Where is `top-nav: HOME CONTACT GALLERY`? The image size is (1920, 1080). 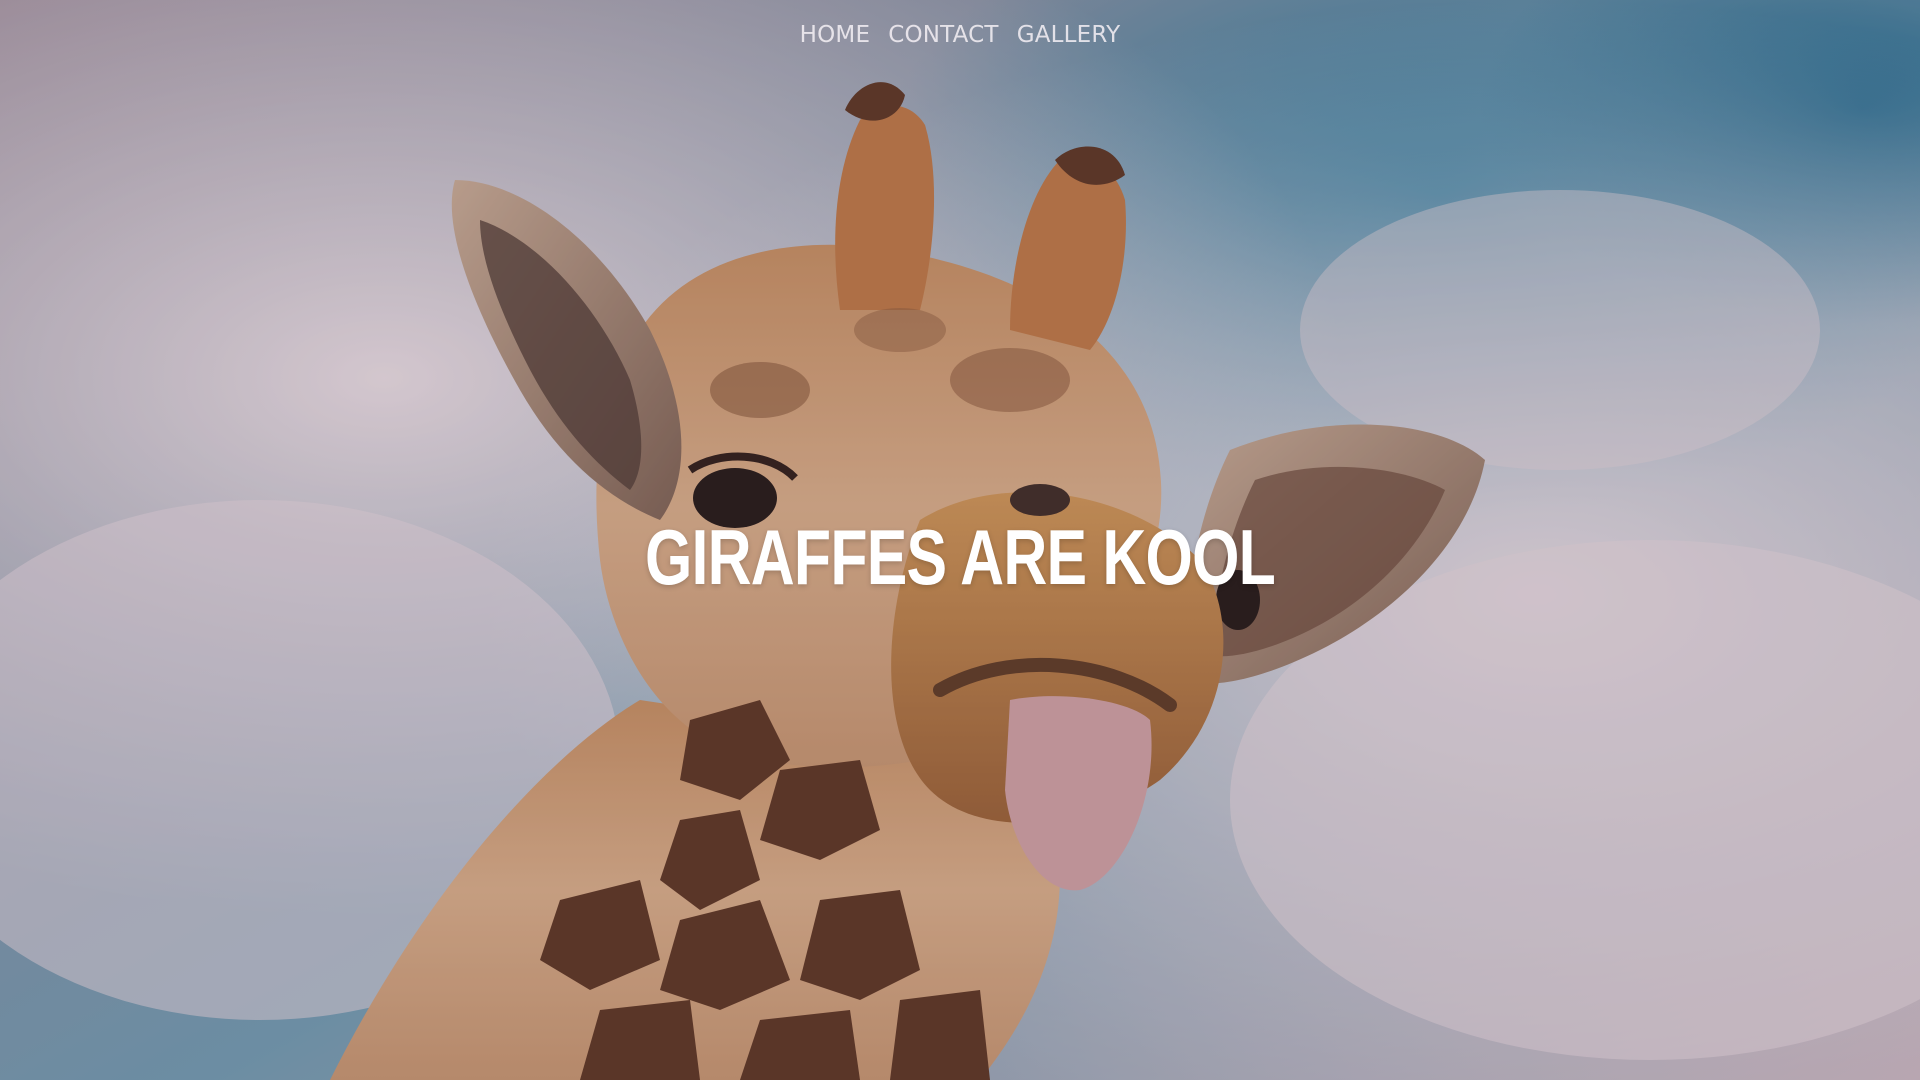 top-nav: HOME CONTACT GALLERY is located at coordinates (960, 35).